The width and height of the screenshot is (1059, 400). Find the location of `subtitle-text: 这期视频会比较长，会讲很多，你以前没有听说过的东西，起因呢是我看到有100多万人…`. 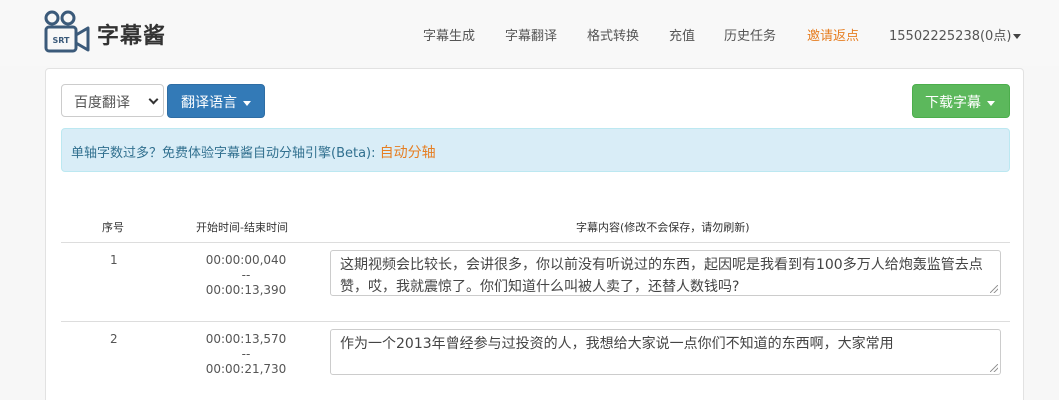

subtitle-text: 这期视频会比较长，会讲很多，你以前没有听说过的东西，起因呢是我看到有100多万人… is located at coordinates (661, 276).